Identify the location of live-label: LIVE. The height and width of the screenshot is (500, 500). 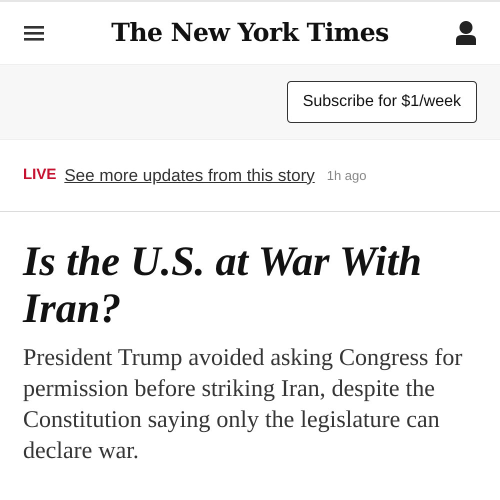
(39, 175).